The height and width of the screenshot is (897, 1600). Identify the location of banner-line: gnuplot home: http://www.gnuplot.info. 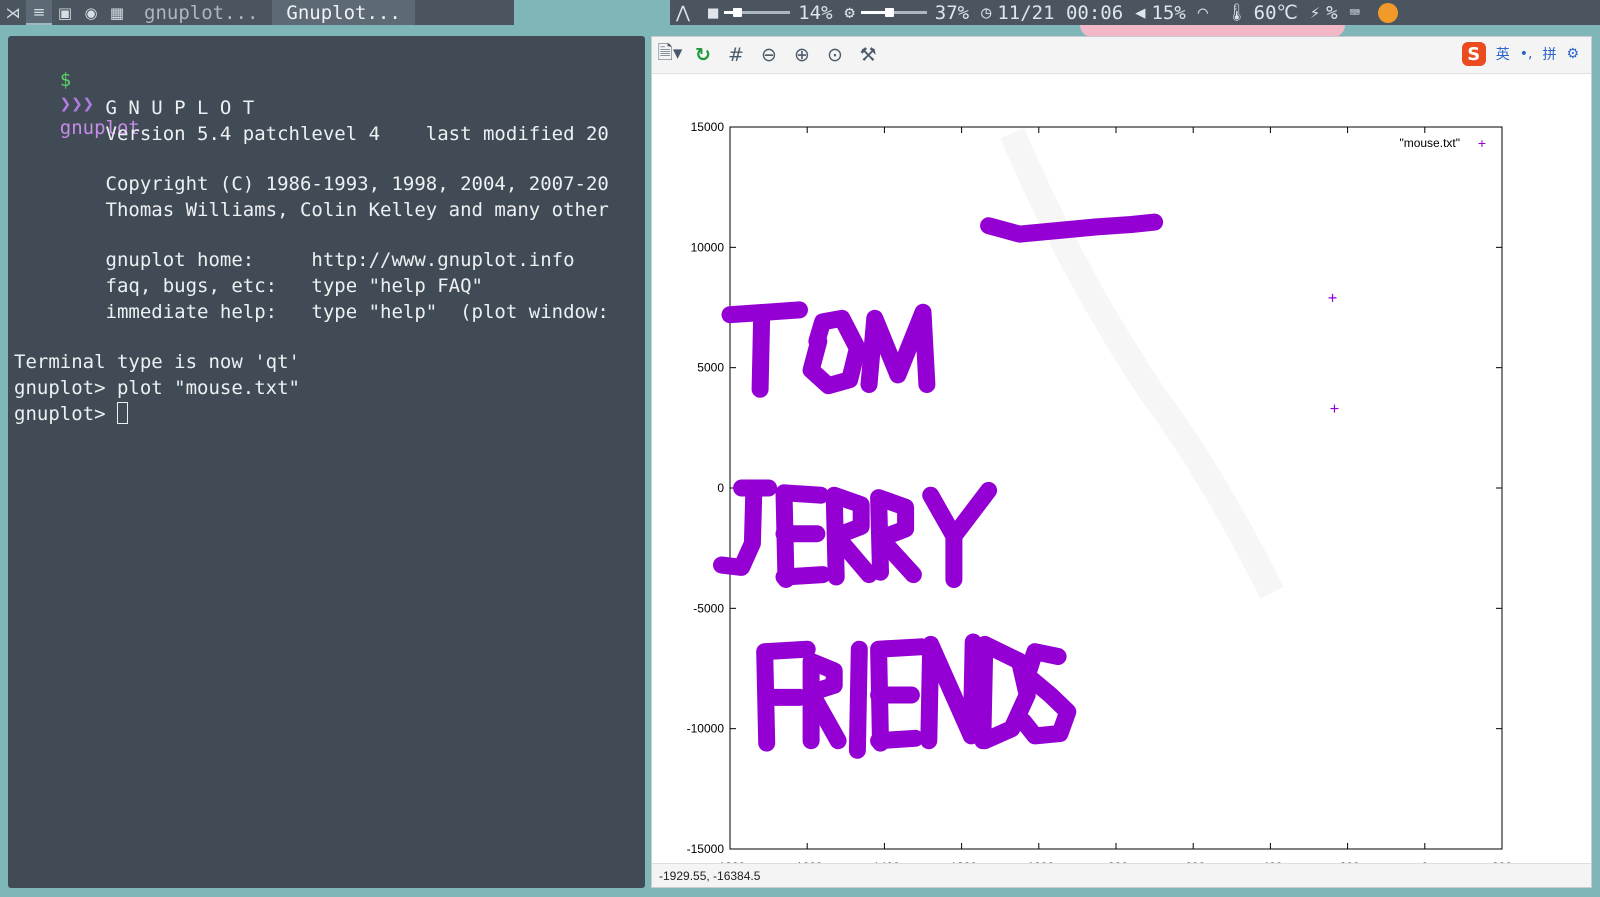
(294, 260).